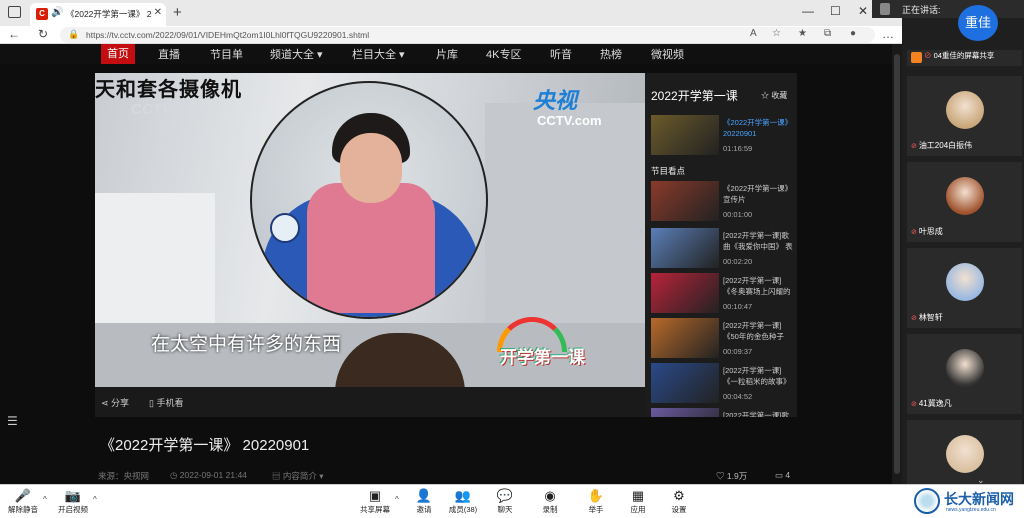  What do you see at coordinates (835, 11) in the screenshot?
I see `maximize-icon: ☐` at bounding box center [835, 11].